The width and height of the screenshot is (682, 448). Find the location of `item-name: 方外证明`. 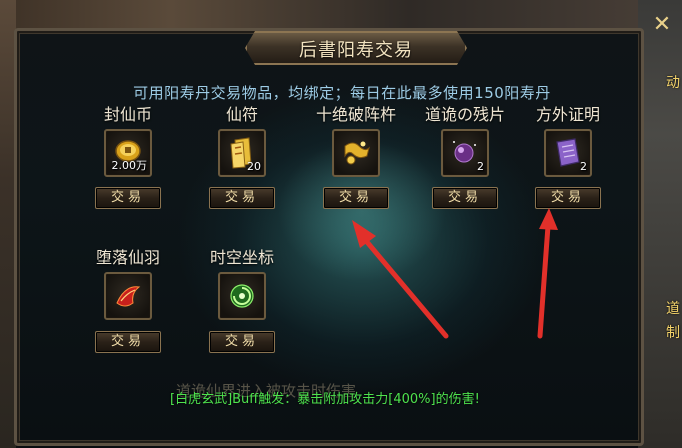

item-name: 方外证明 is located at coordinates (567, 114).